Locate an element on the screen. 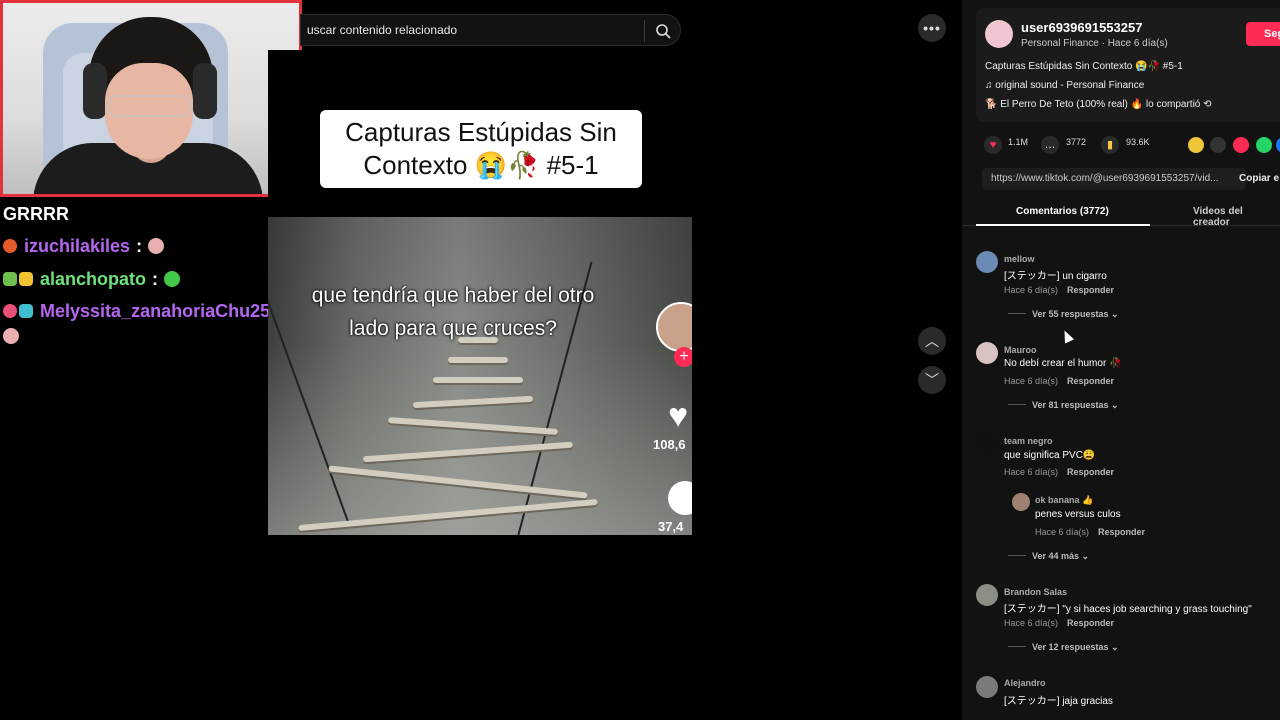 This screenshot has height=720, width=1280. tab-active-indicator is located at coordinates (1063, 225).